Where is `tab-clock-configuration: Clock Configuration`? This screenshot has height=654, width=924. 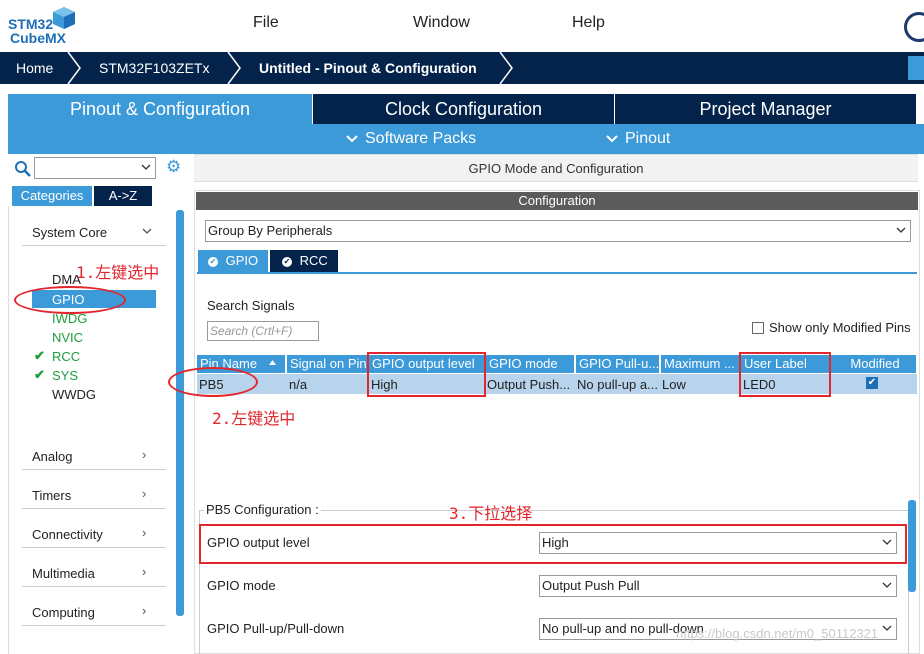
tab-clock-configuration: Clock Configuration is located at coordinates (463, 109).